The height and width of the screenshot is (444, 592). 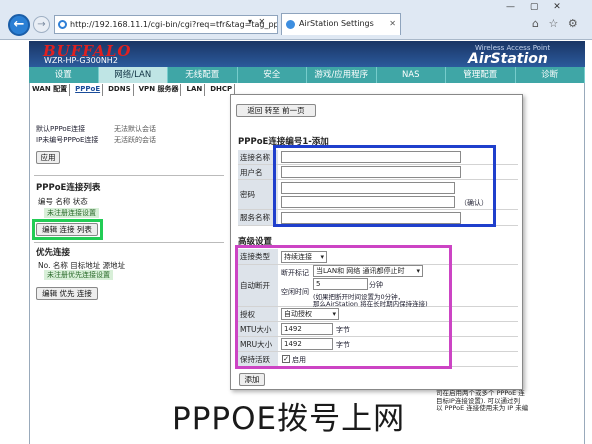 I want to click on nav-wireless: 无线配置, so click(x=203, y=75).